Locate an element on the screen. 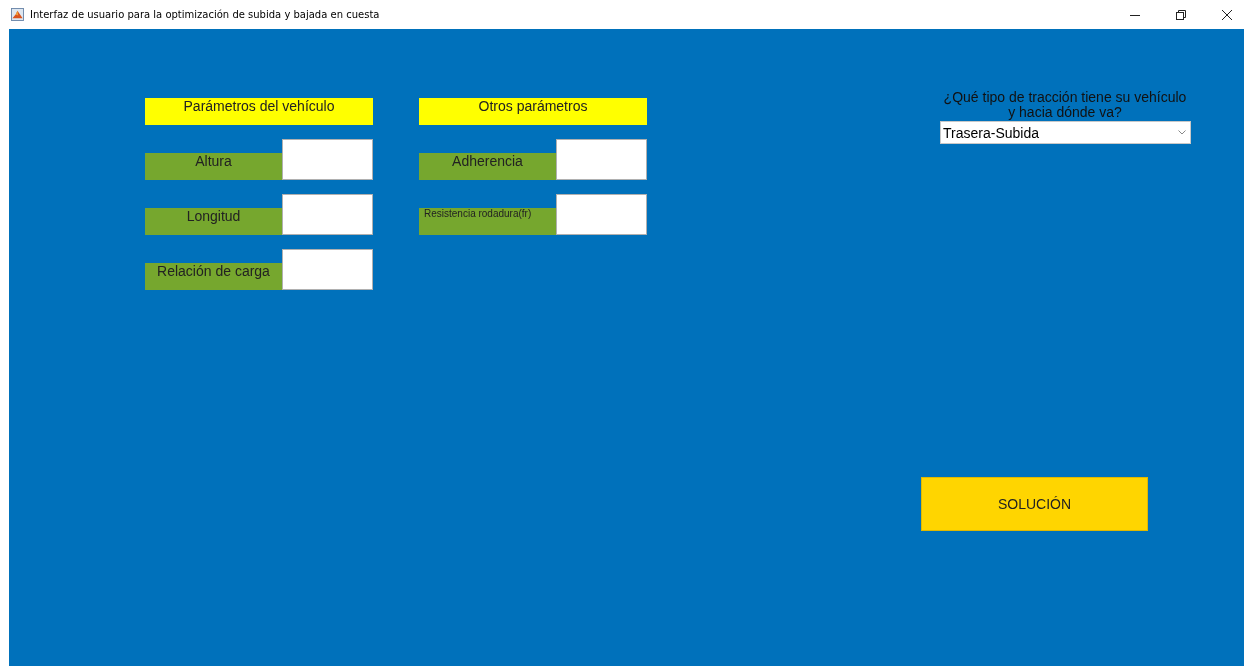 This screenshot has width=1244, height=666. caret-icon is located at coordinates (1182, 132).